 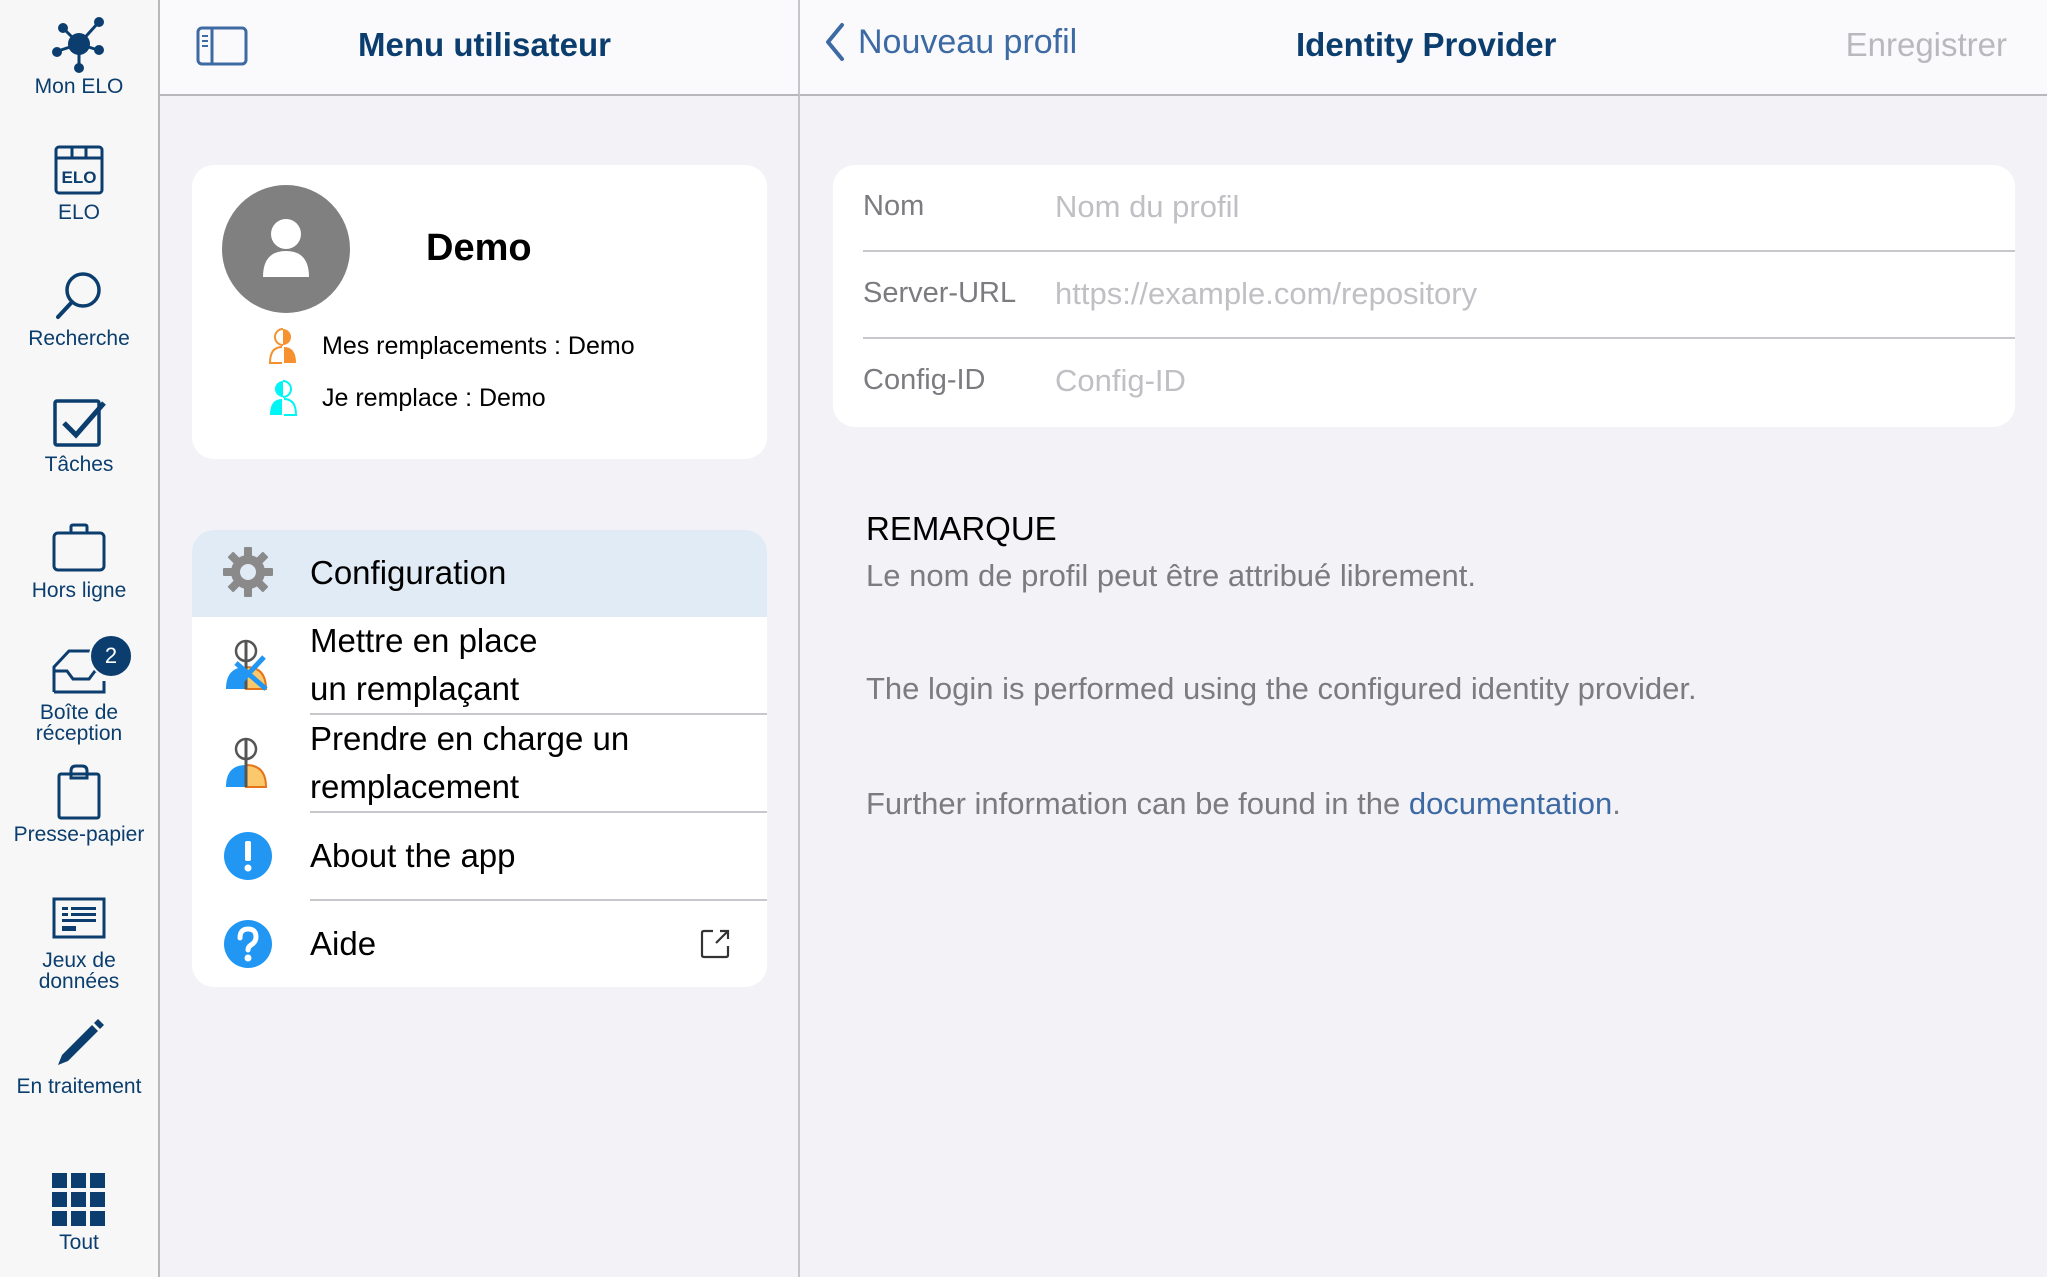 What do you see at coordinates (248, 665) in the screenshot?
I see `setup-substitute-icon` at bounding box center [248, 665].